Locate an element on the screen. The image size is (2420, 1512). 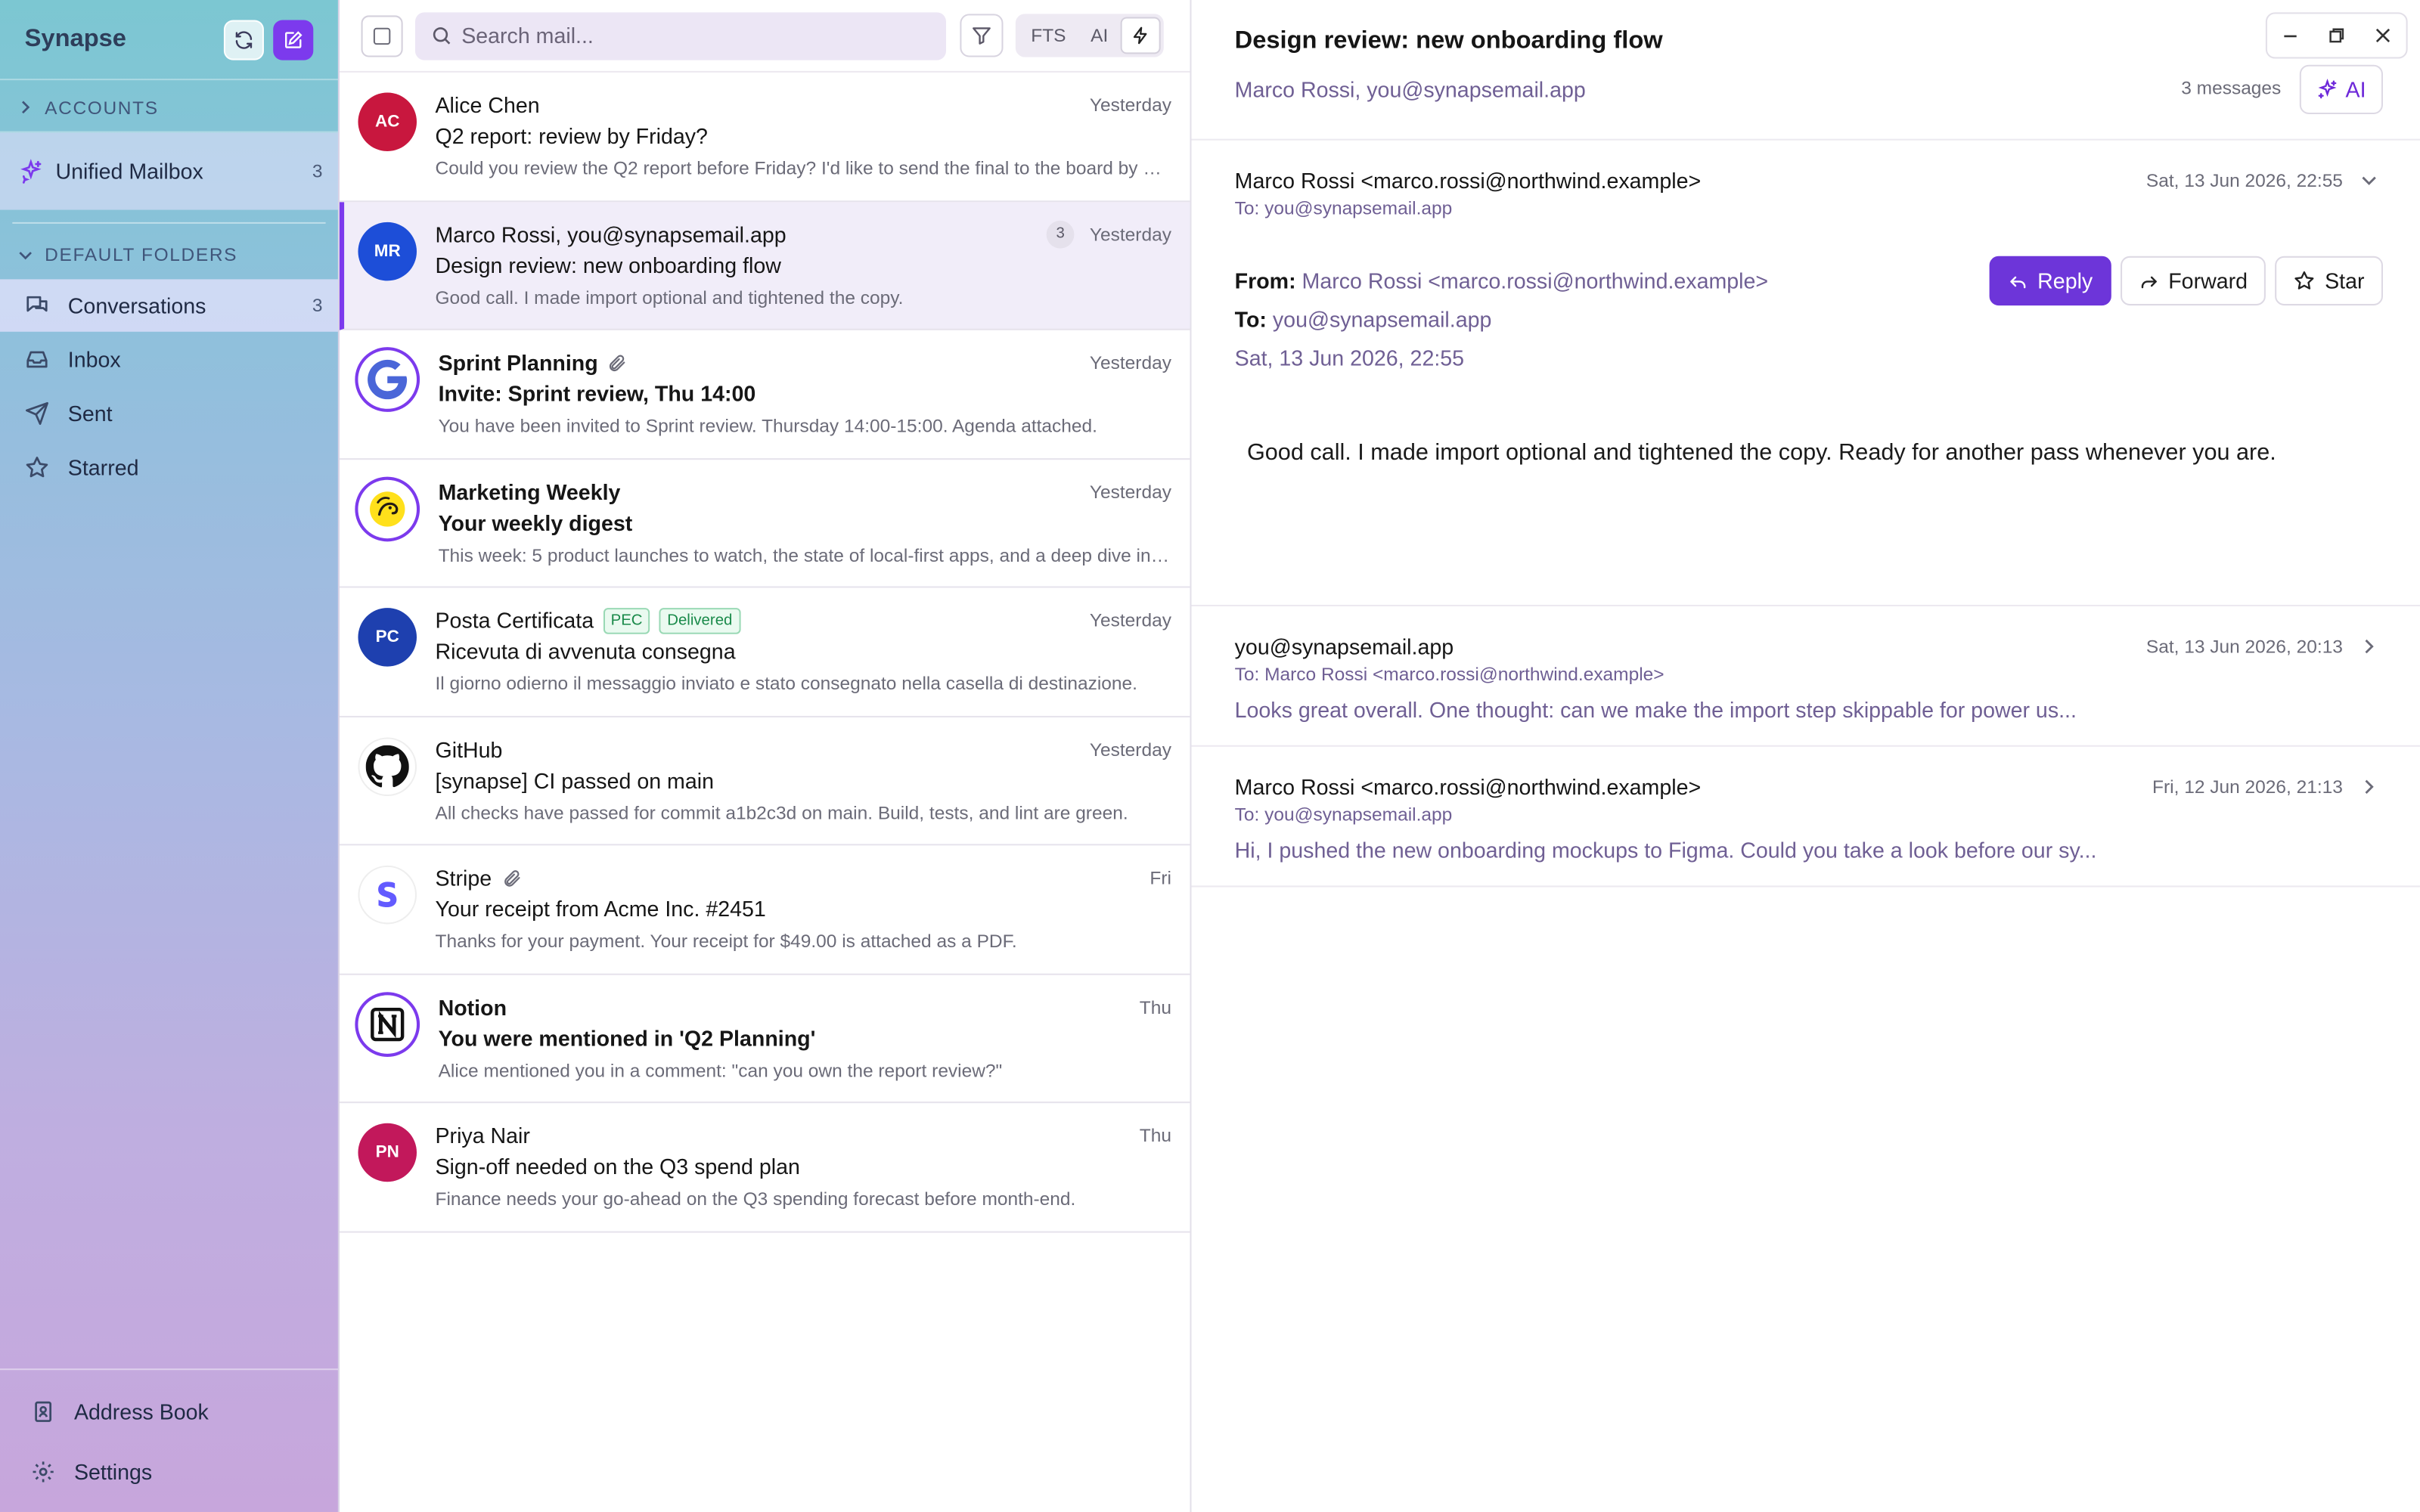
mode-instant is located at coordinates (1140, 36).